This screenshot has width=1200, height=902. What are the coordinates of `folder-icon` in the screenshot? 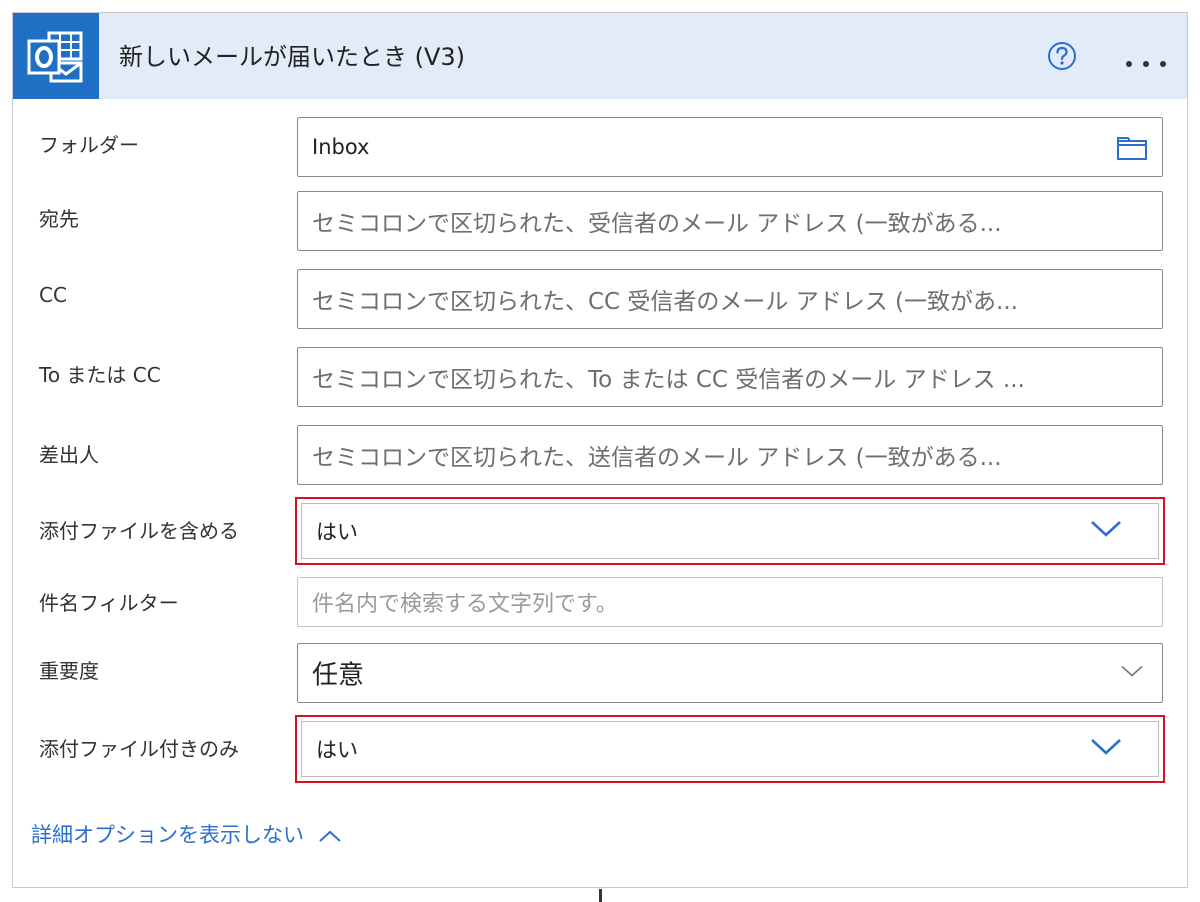 It's located at (1132, 148).